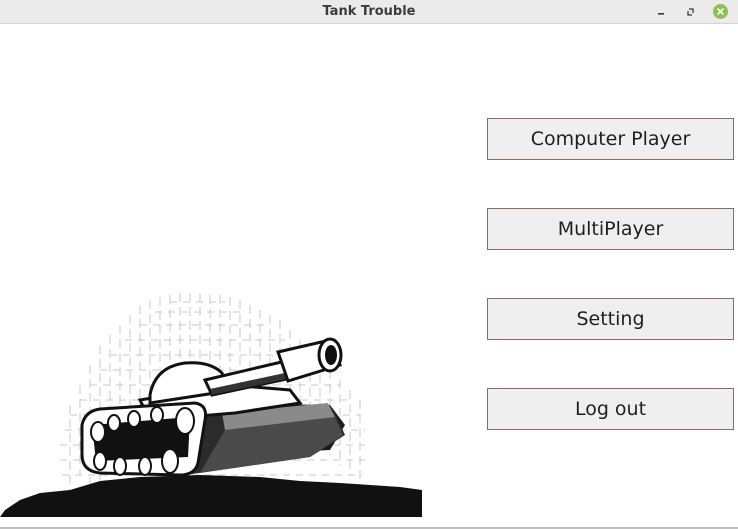 This screenshot has height=529, width=738. Describe the element at coordinates (211, 496) in the screenshot. I see `black-hill` at that location.